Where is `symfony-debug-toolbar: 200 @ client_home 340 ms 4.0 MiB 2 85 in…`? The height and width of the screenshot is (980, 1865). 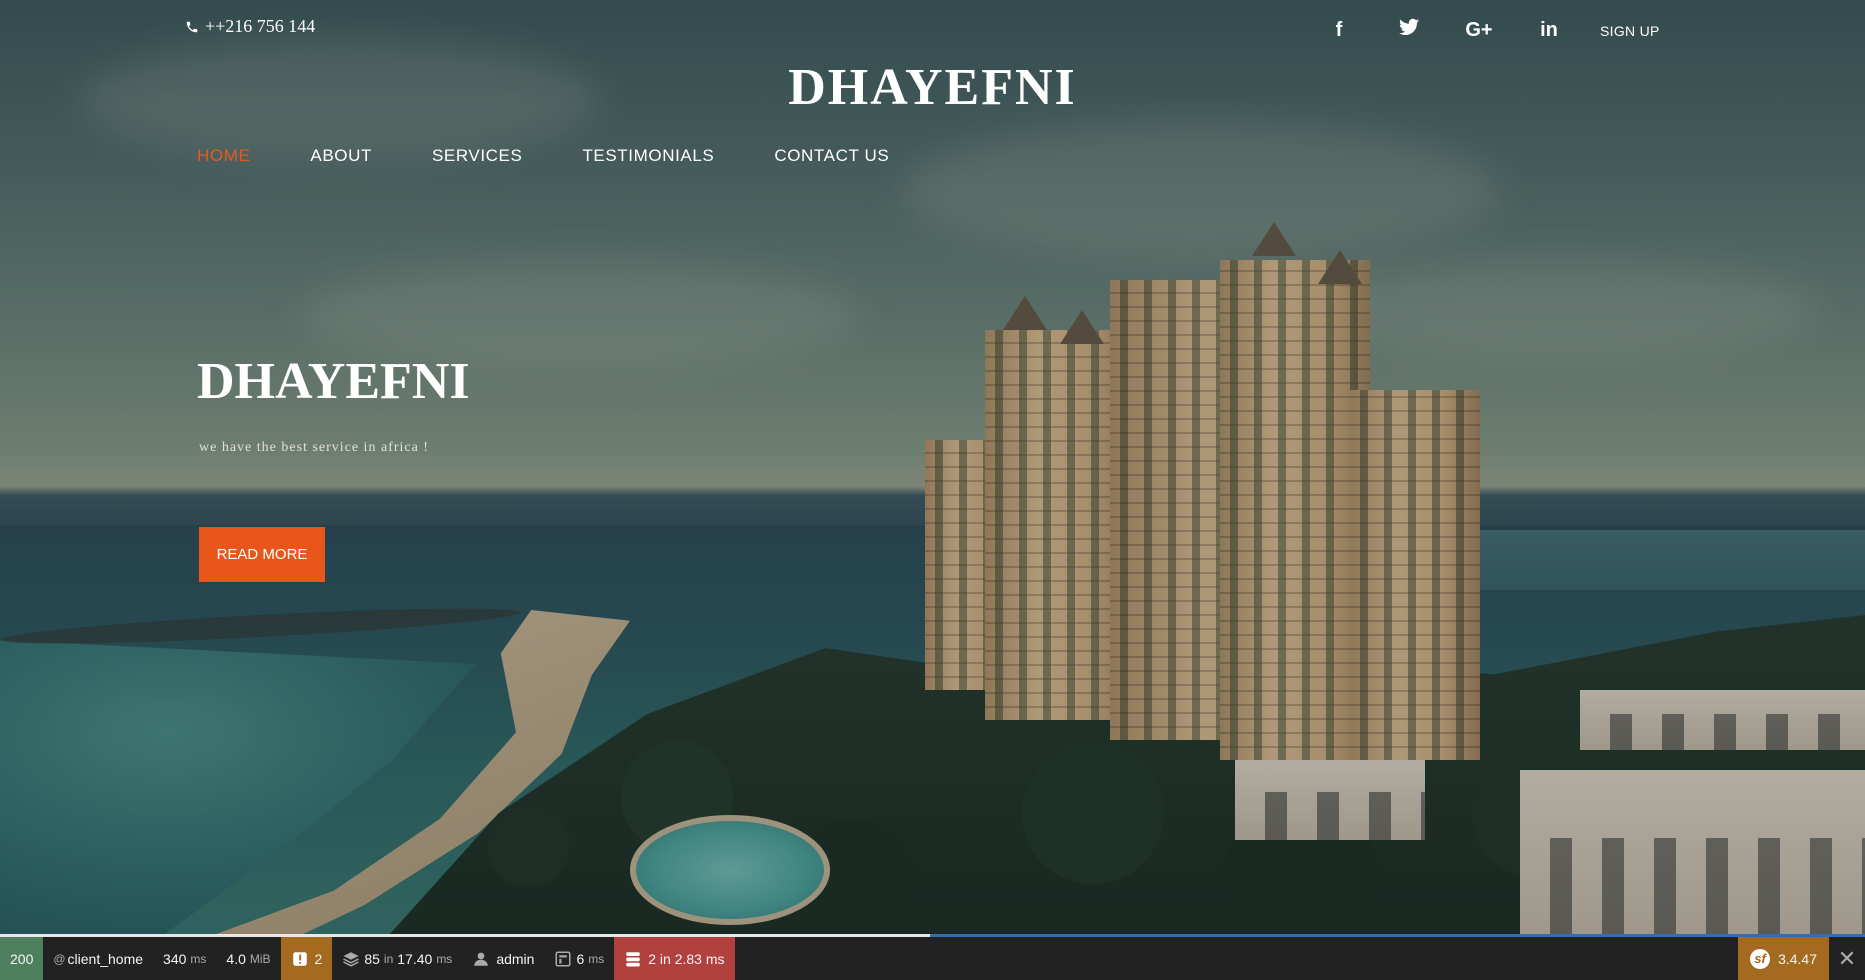
symfony-debug-toolbar: 200 @ client_home 340 ms 4.0 MiB 2 85 in… is located at coordinates (932, 958).